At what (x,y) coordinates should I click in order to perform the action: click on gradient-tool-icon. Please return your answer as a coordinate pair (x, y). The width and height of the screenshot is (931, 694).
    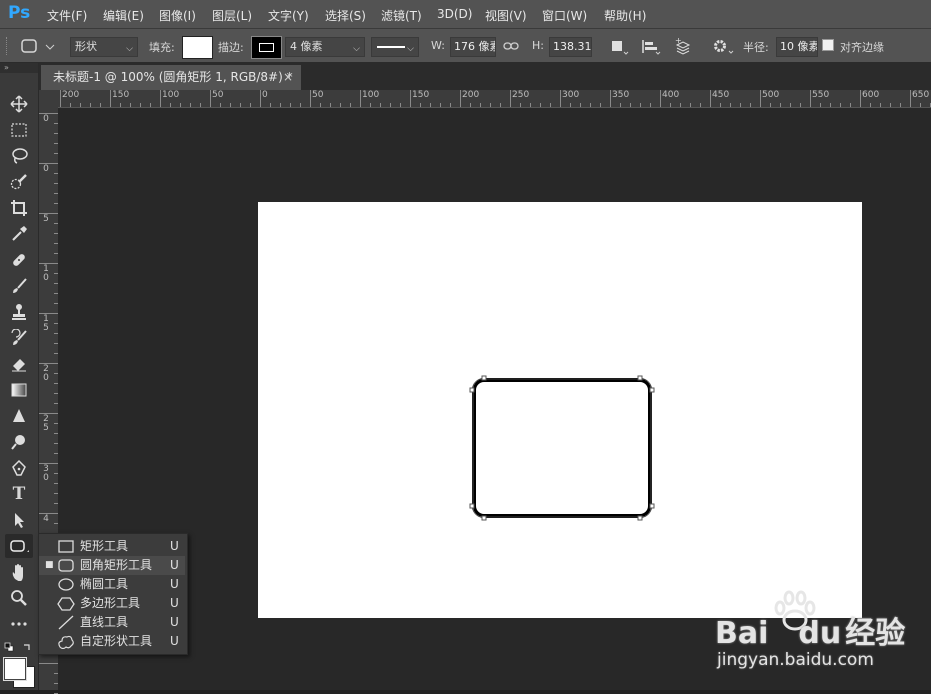
    Looking at the image, I should click on (19, 390).